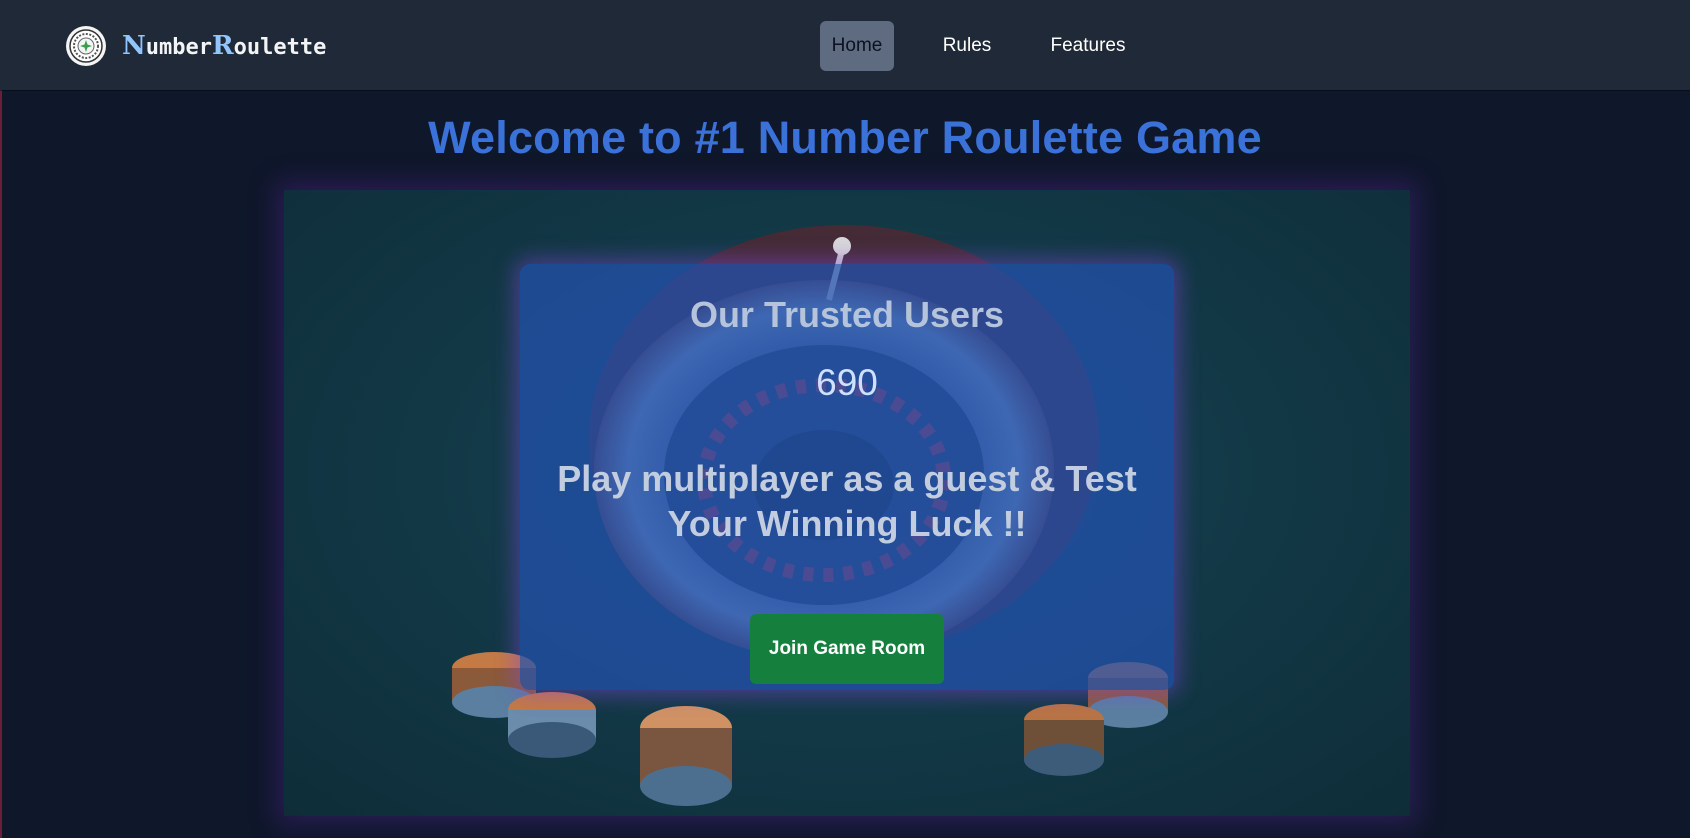 Image resolution: width=1690 pixels, height=838 pixels. Describe the element at coordinates (847, 314) in the screenshot. I see `card-title: Our Trusted Users` at that location.